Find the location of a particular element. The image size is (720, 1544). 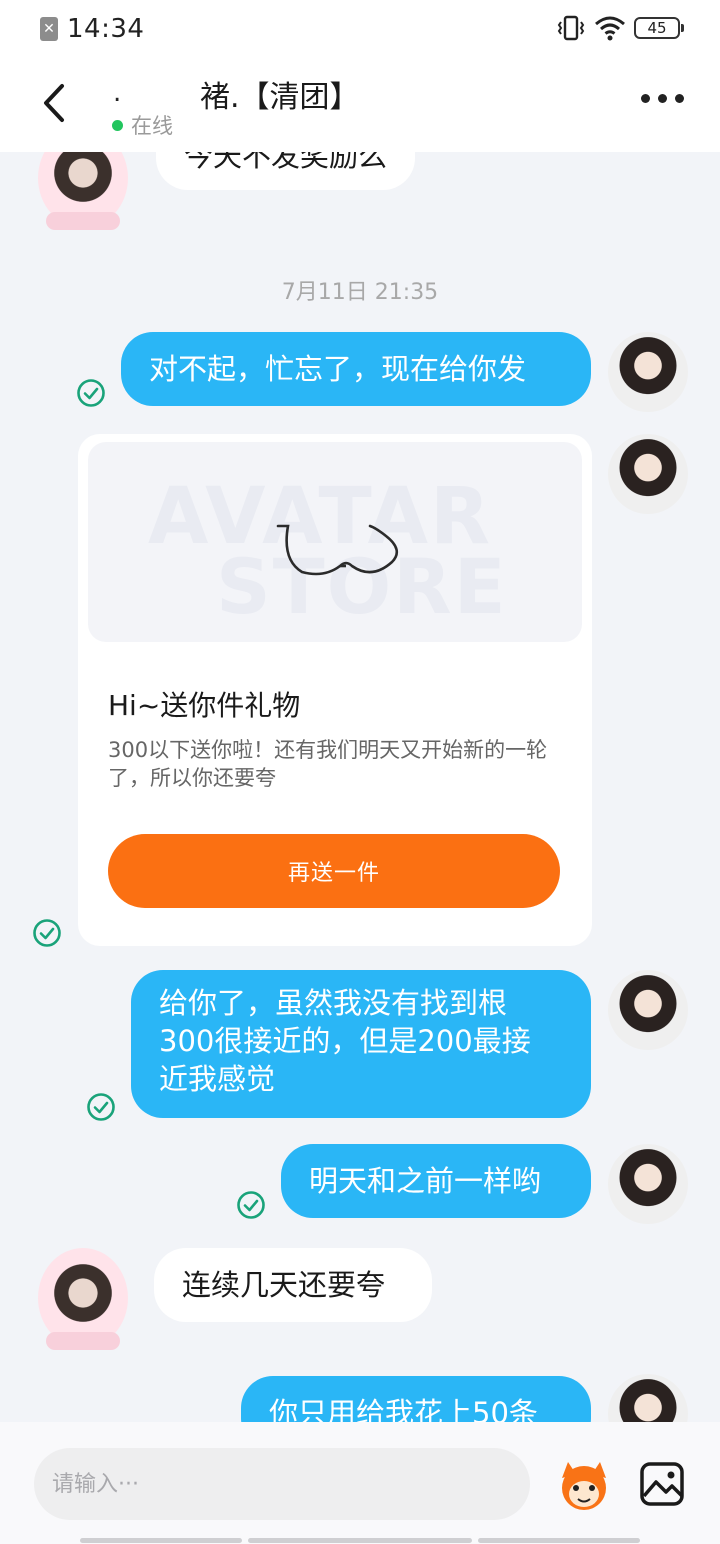

image-picker-button is located at coordinates (662, 1484).